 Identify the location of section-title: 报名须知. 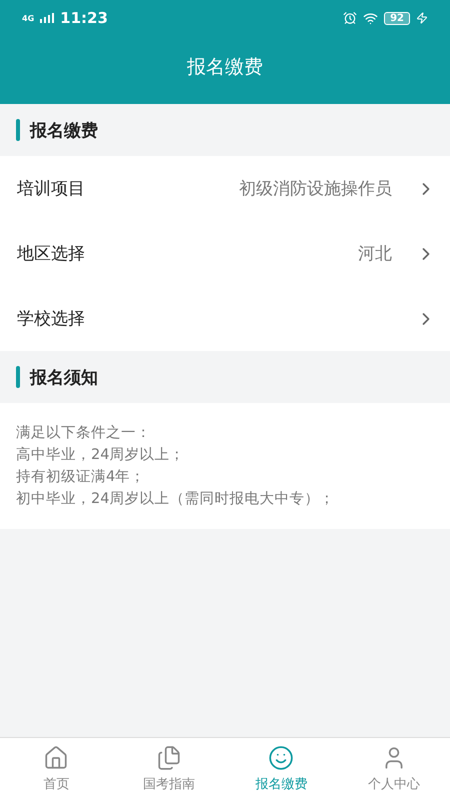
(64, 377).